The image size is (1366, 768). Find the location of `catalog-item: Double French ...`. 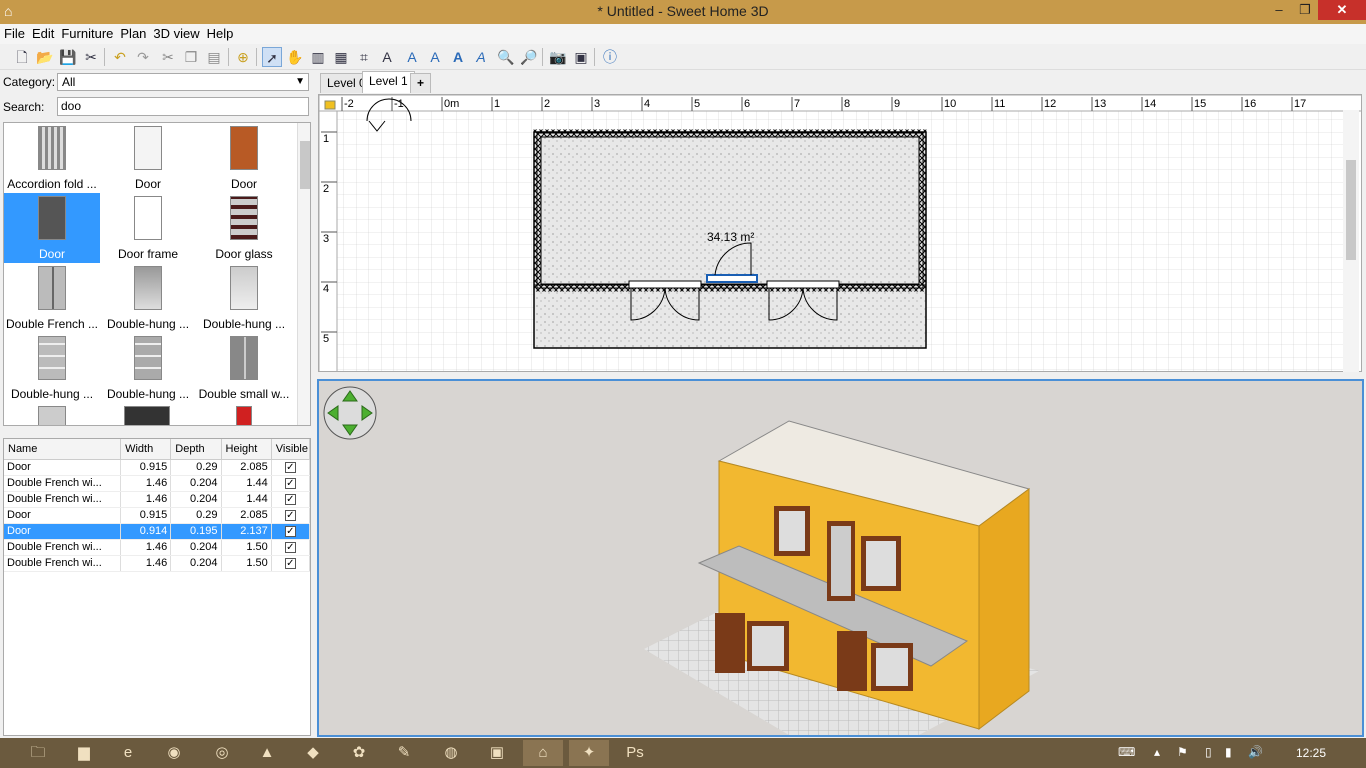

catalog-item: Double French ... is located at coordinates (52, 298).